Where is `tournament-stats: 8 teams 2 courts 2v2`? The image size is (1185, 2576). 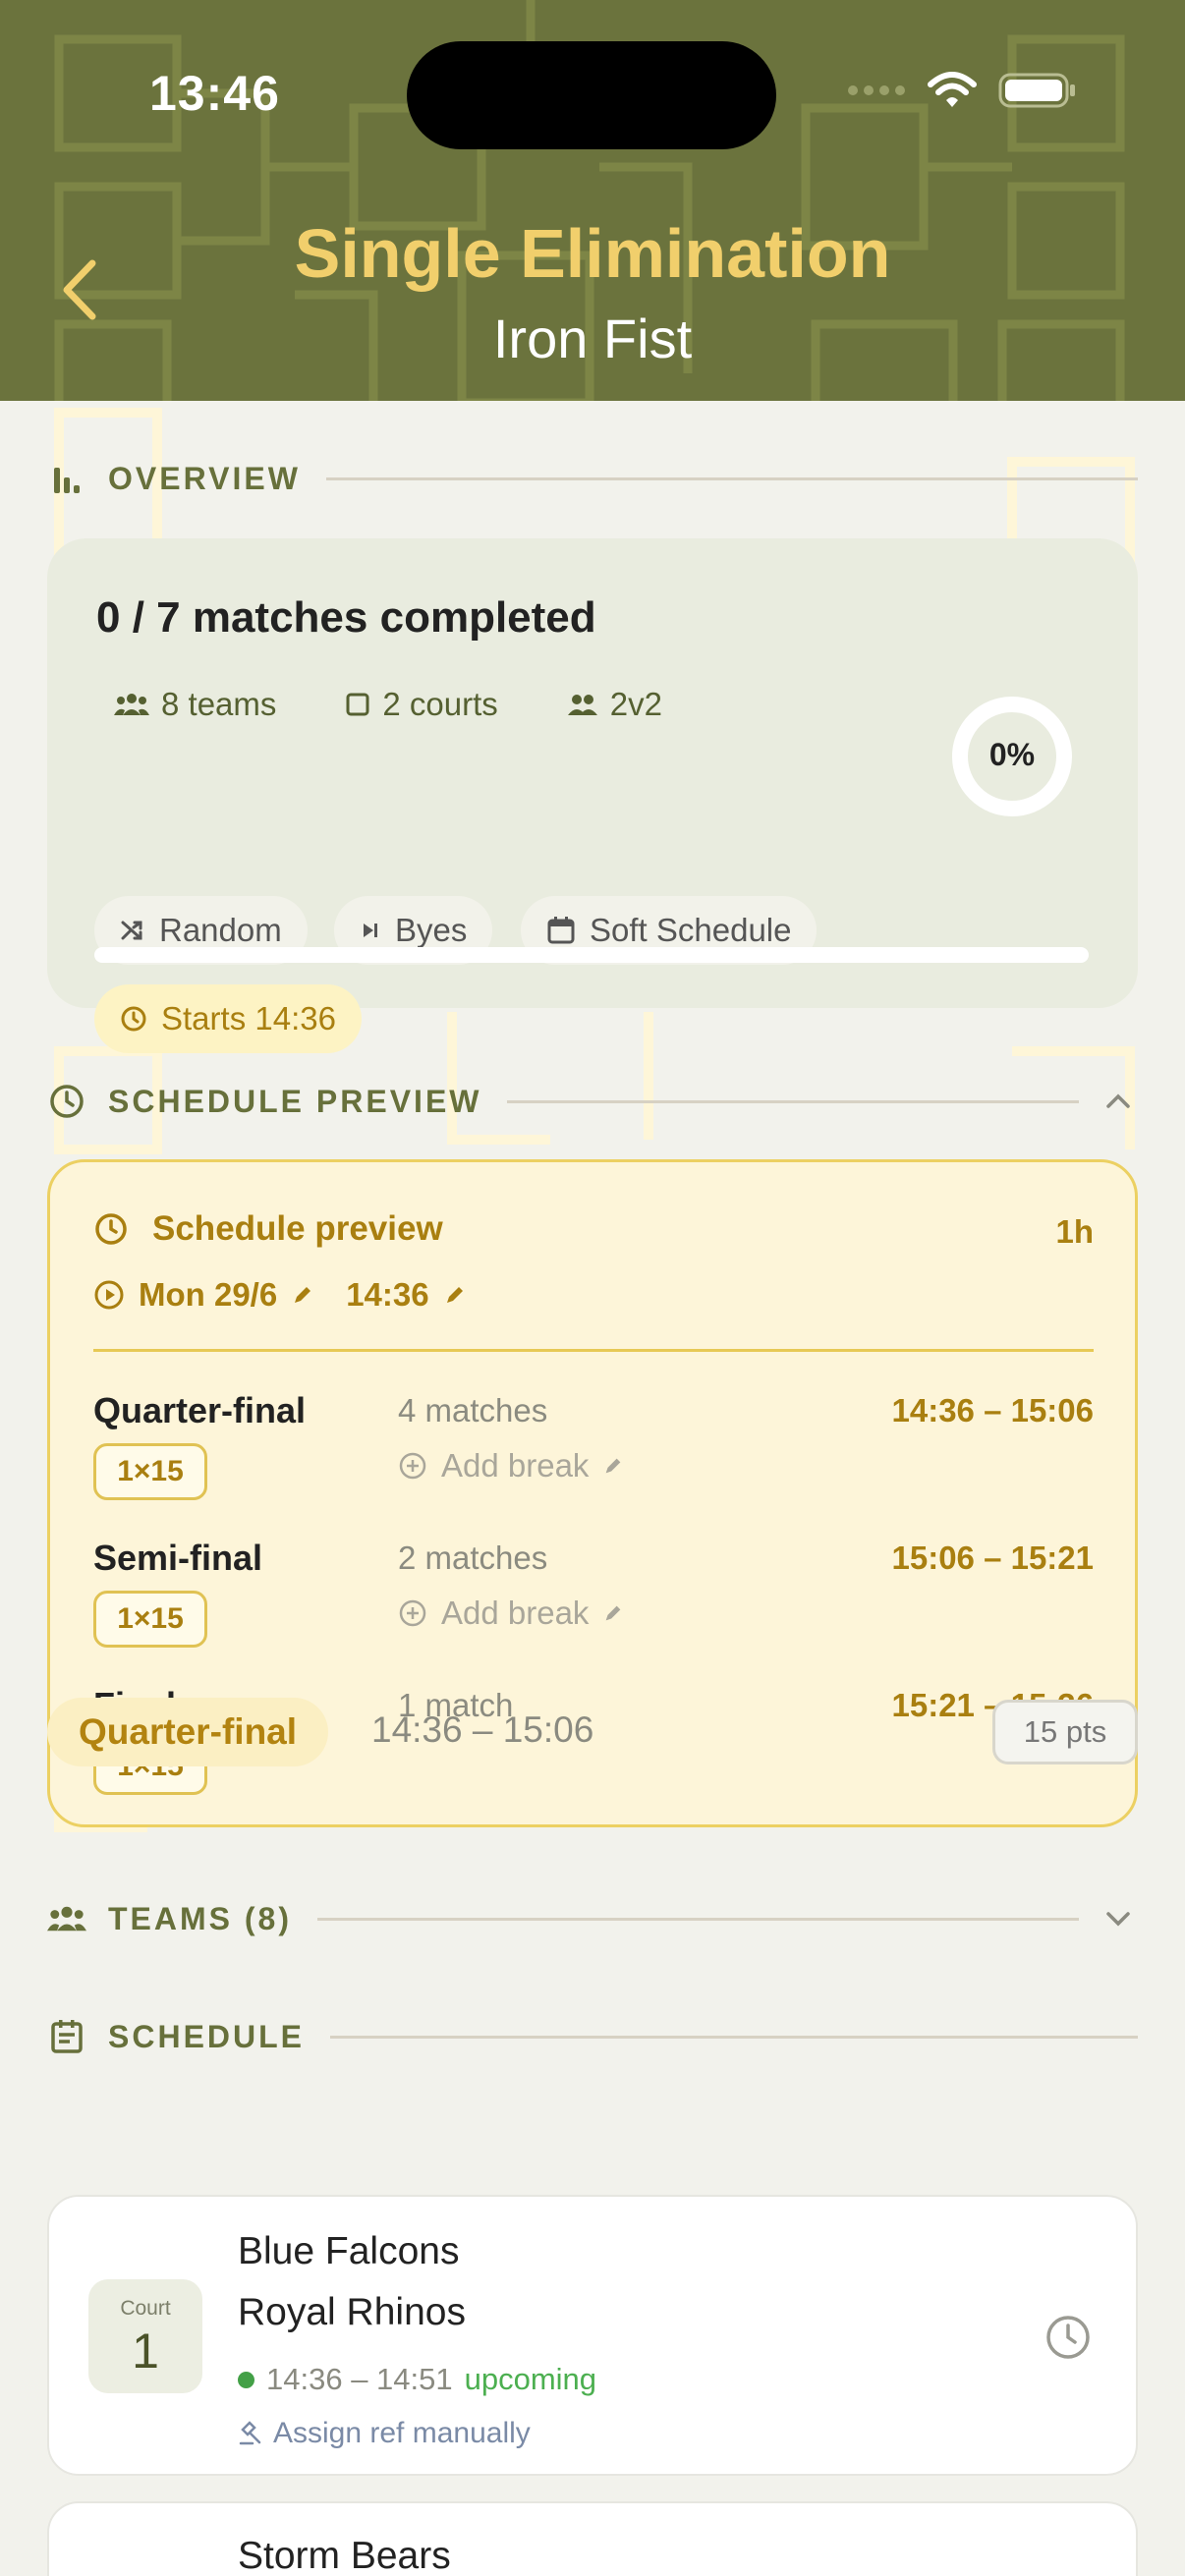 tournament-stats: 8 teams 2 courts 2v2 is located at coordinates (388, 704).